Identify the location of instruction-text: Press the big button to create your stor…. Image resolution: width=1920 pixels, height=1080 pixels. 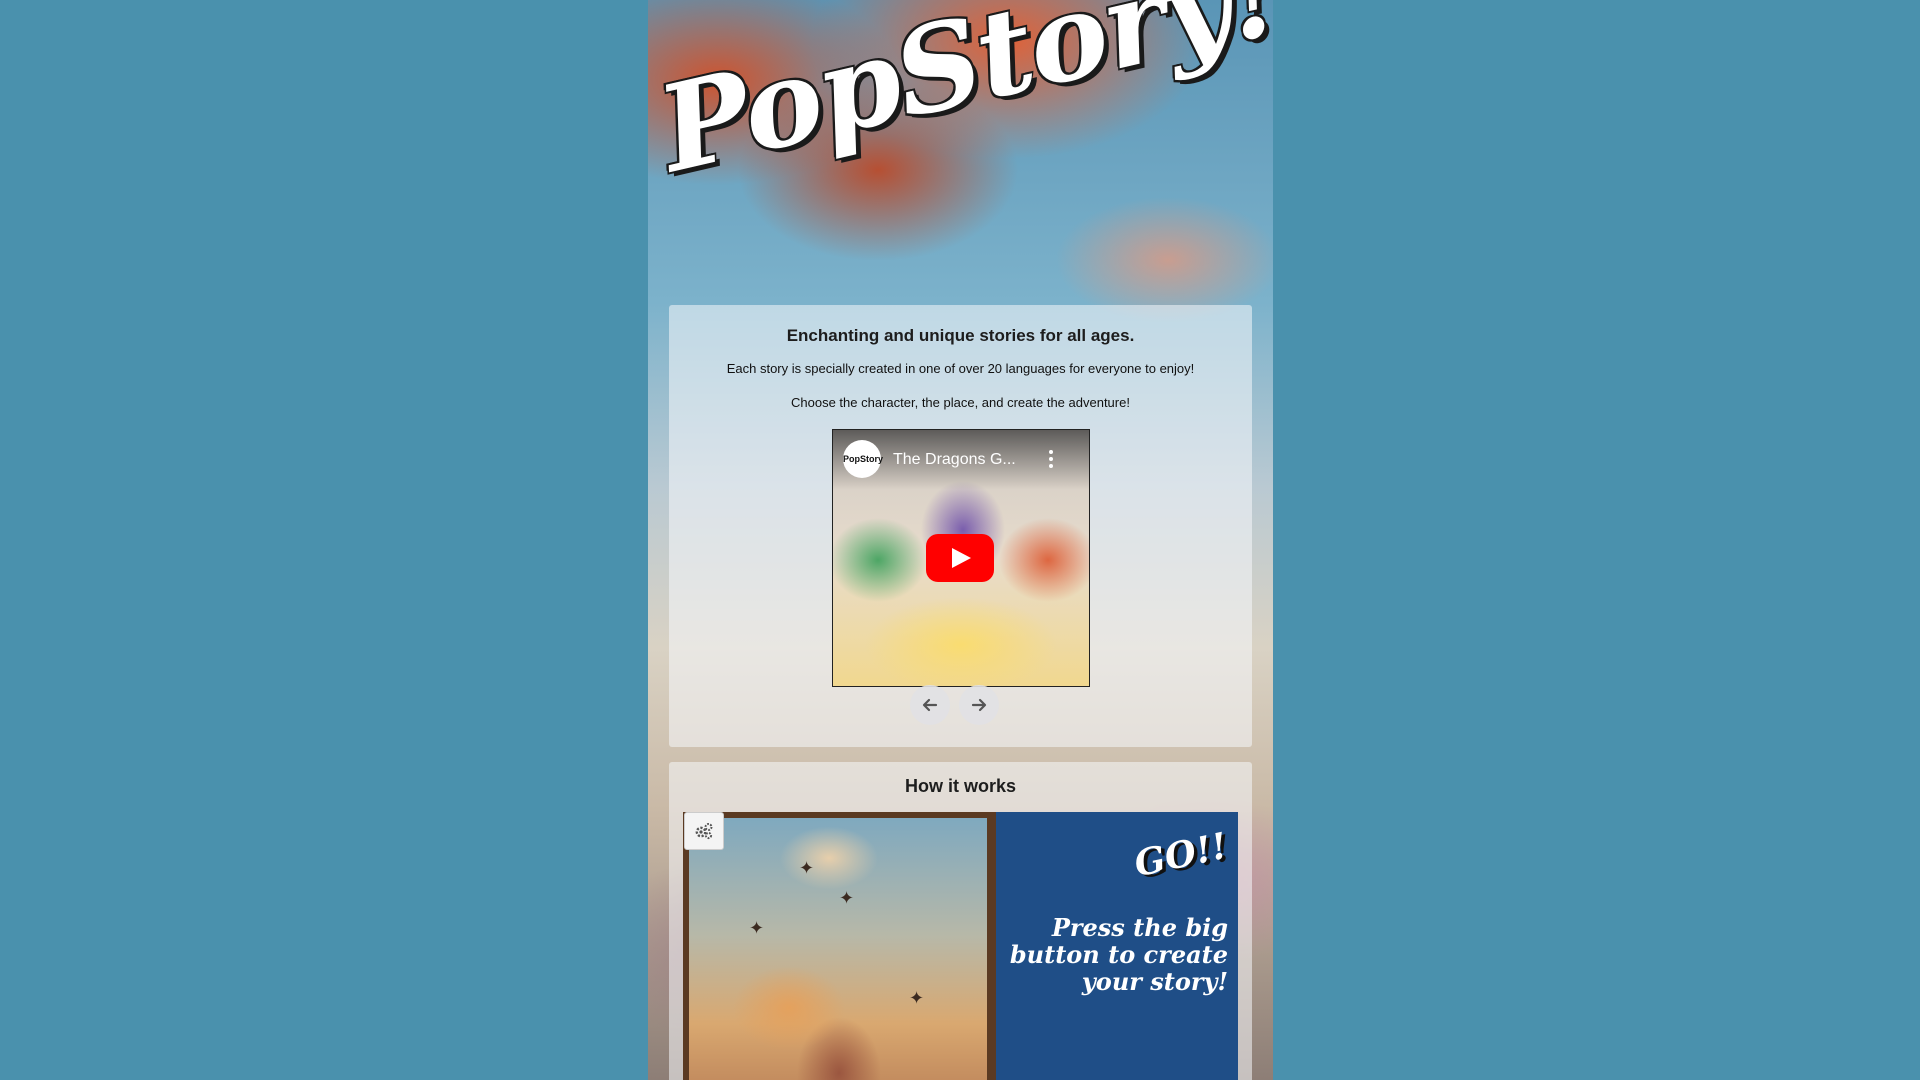
(1118, 954).